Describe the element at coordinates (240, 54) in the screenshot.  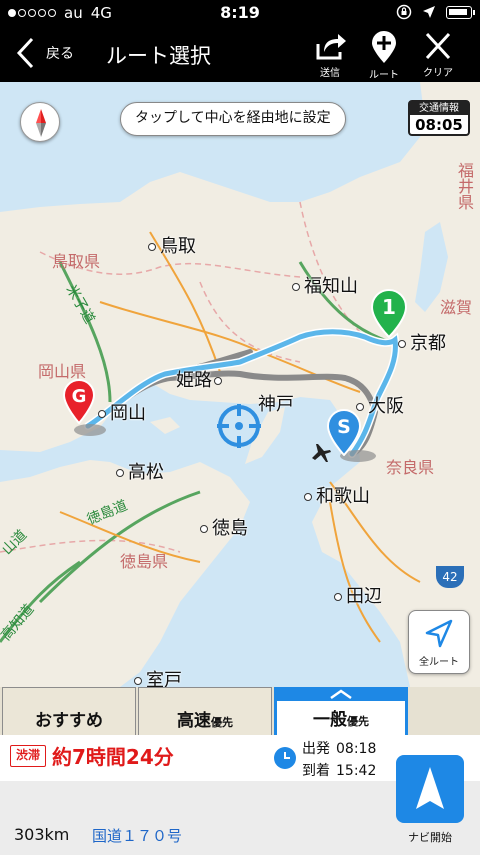
I see `navigation-bar: 戻る ルート選択 送信 ルート クリア` at that location.